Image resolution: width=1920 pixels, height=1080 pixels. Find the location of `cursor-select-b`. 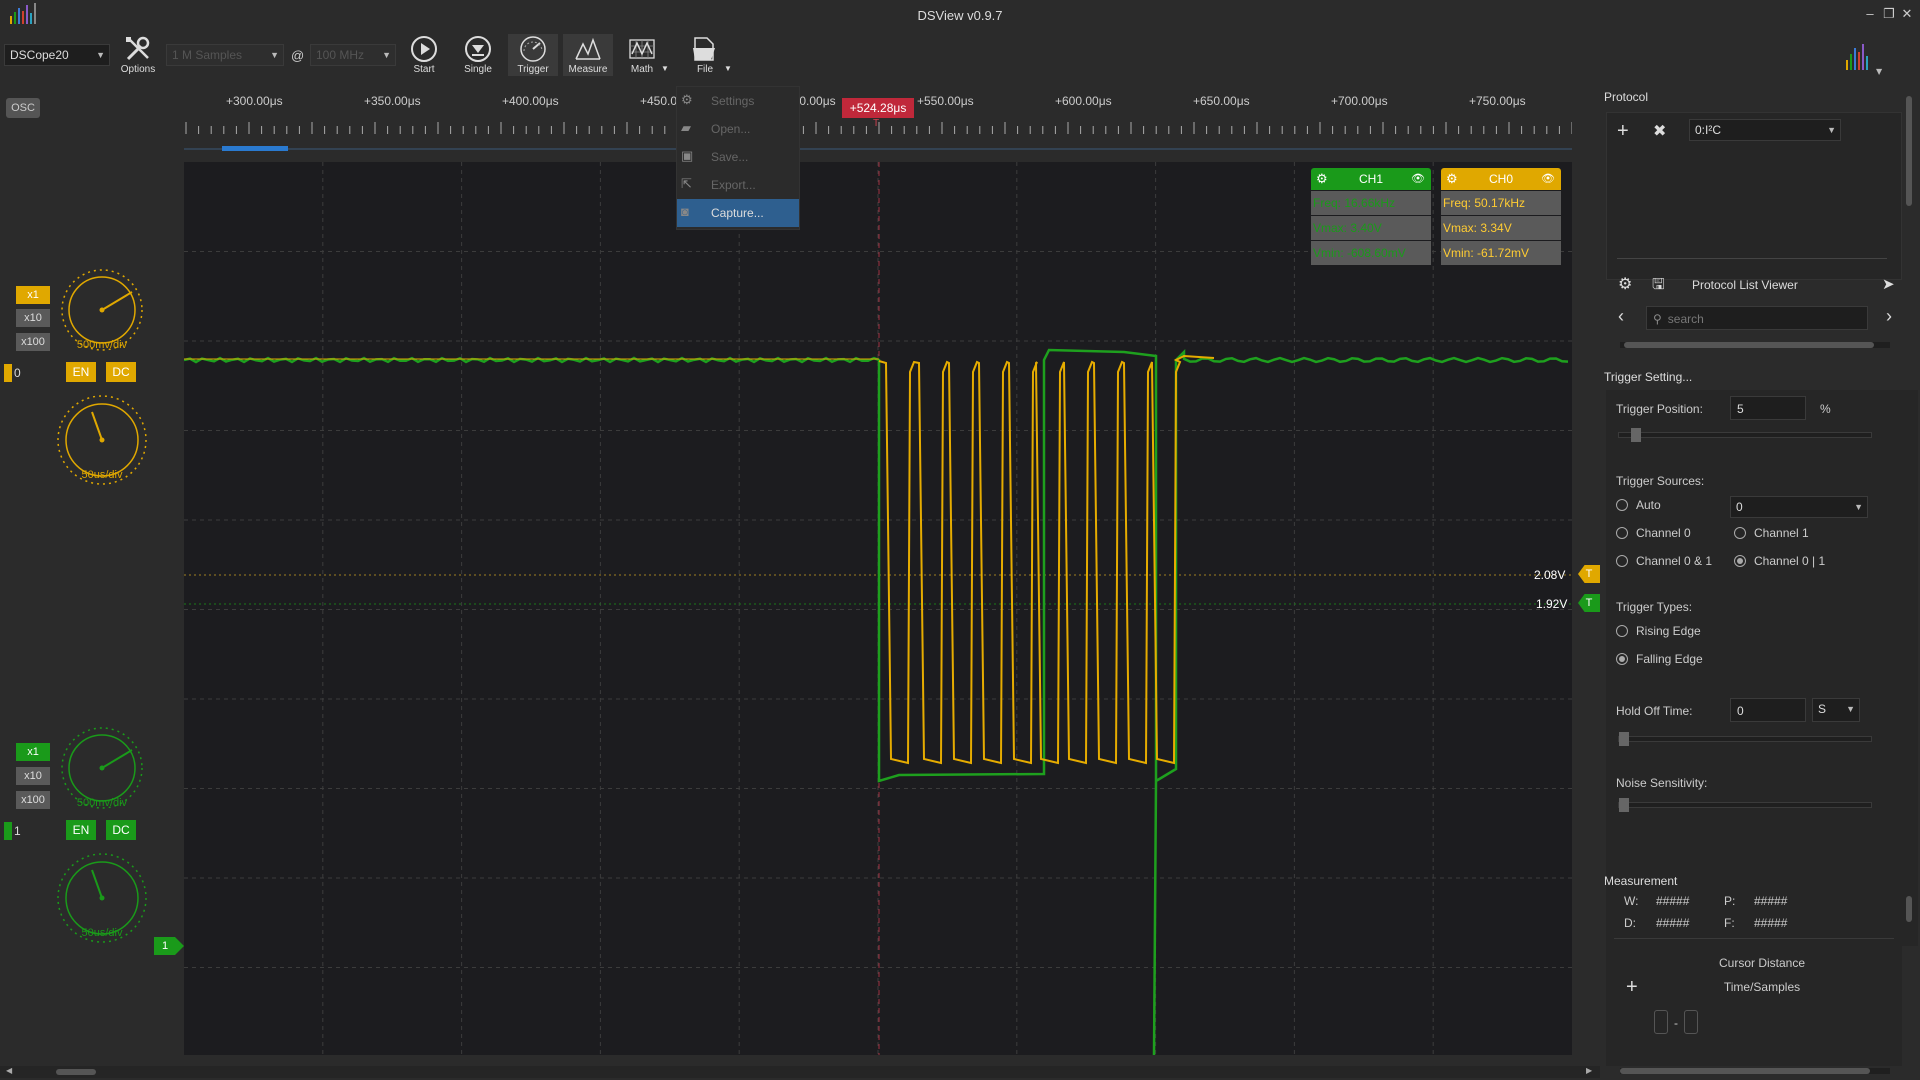

cursor-select-b is located at coordinates (1691, 1022).